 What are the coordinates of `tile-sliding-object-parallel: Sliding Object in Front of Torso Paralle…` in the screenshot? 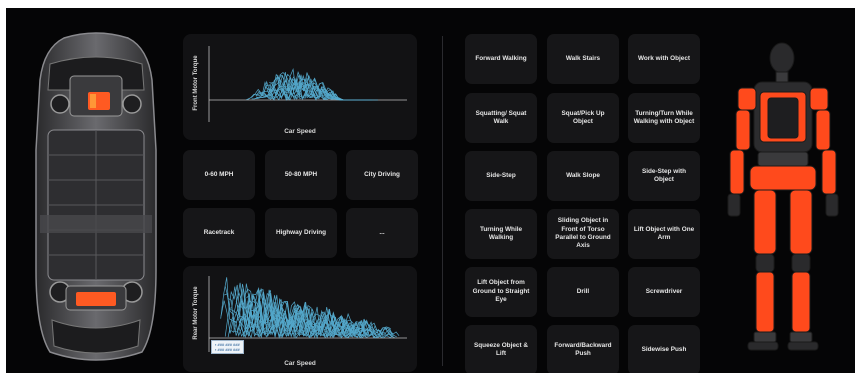 It's located at (583, 234).